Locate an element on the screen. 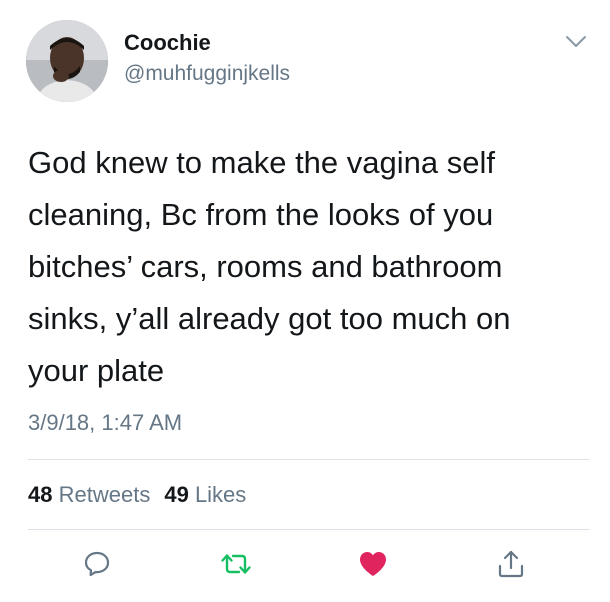 The width and height of the screenshot is (610, 602). reply-icon is located at coordinates (97, 564).